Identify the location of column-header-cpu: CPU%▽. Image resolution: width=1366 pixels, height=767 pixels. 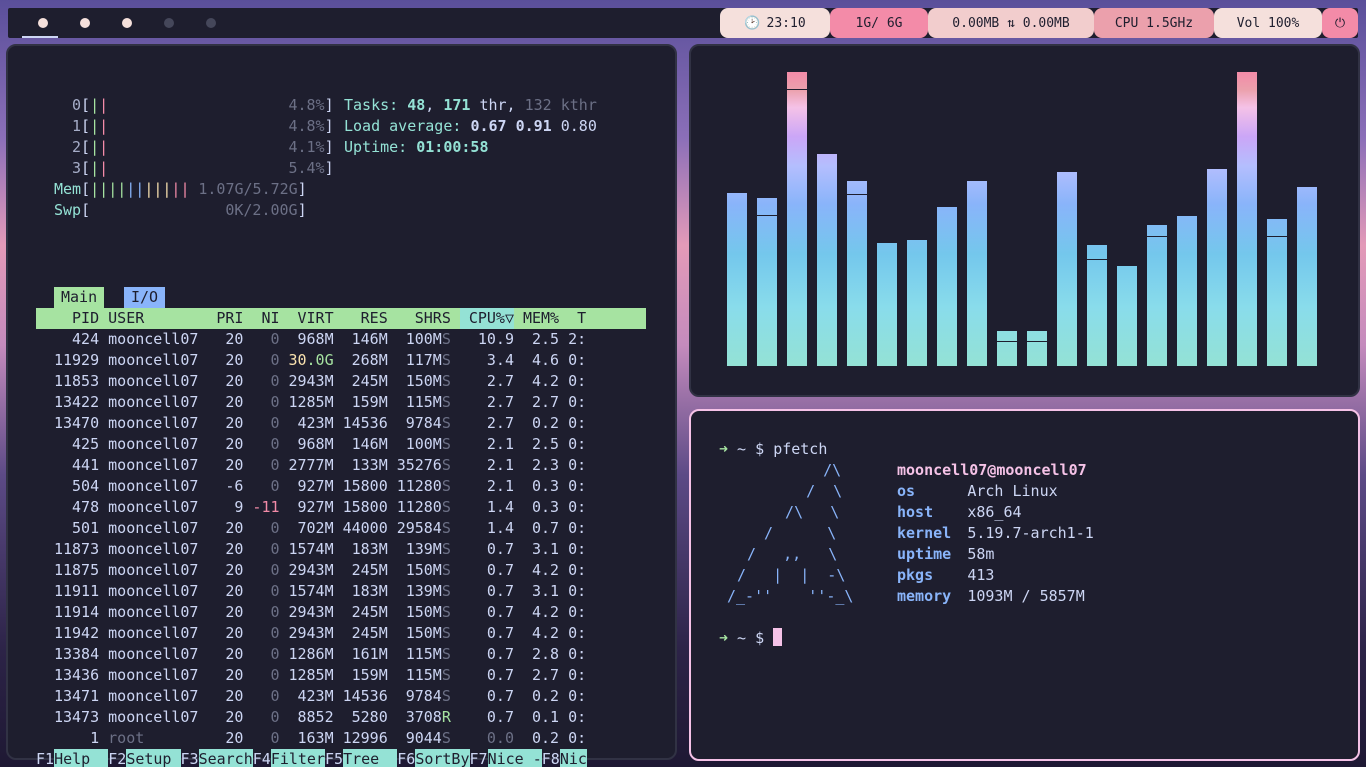
(486, 318).